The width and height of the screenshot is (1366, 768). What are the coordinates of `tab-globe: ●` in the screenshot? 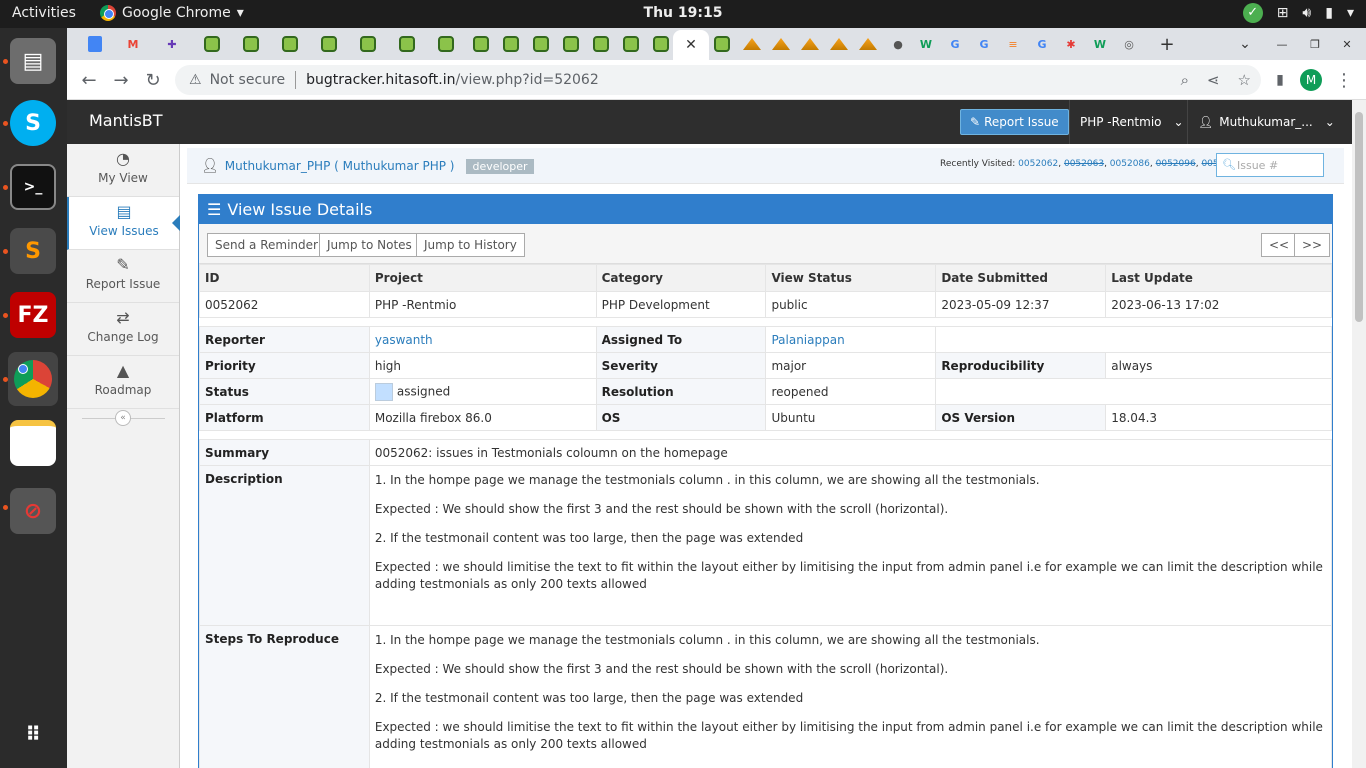 It's located at (898, 44).